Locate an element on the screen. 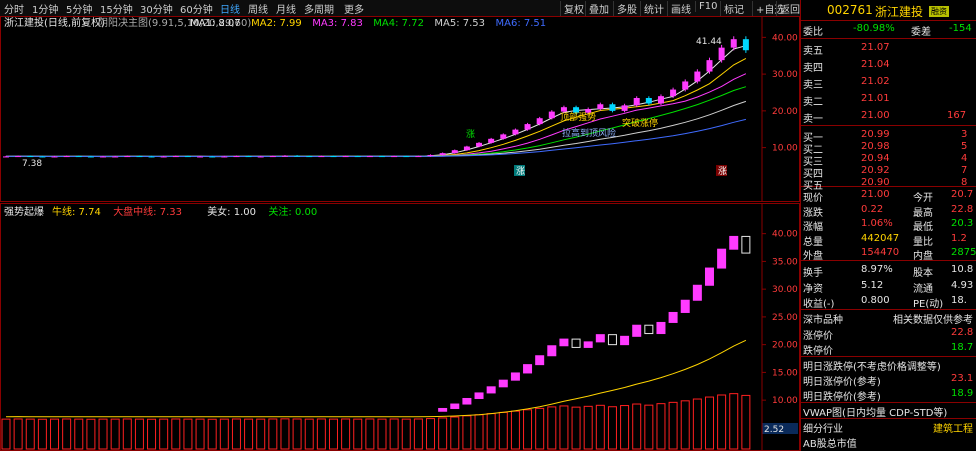 Image resolution: width=976 pixels, height=451 pixels. period-tab-9: 多周期 is located at coordinates (319, 8).